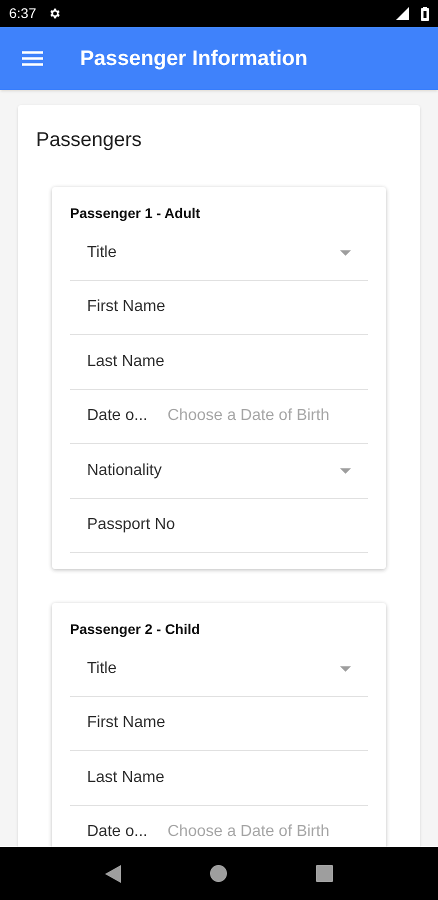 The height and width of the screenshot is (900, 438). I want to click on back-button, so click(112, 873).